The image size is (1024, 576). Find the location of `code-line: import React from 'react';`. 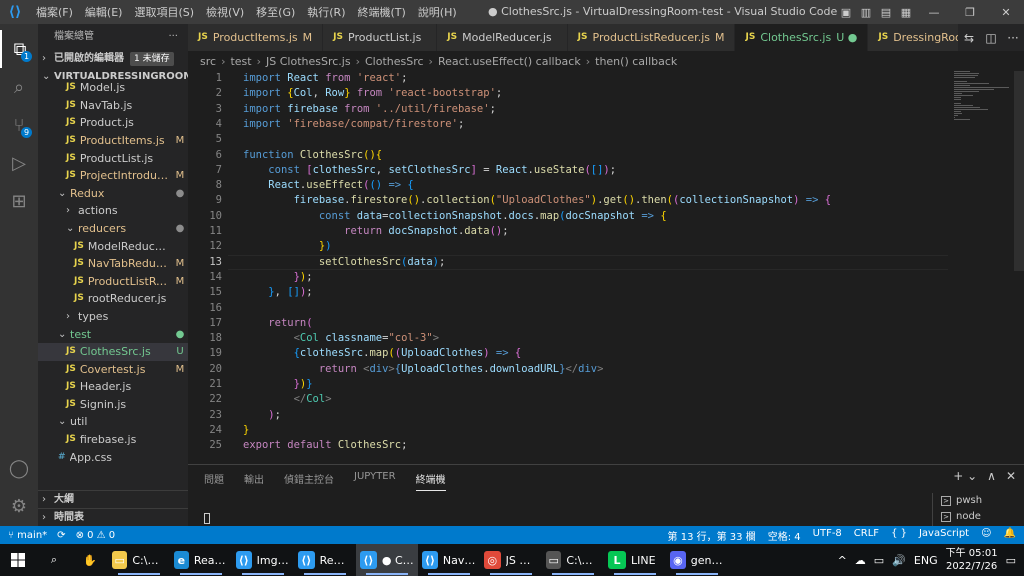

code-line: import React from 'react'; is located at coordinates (325, 78).